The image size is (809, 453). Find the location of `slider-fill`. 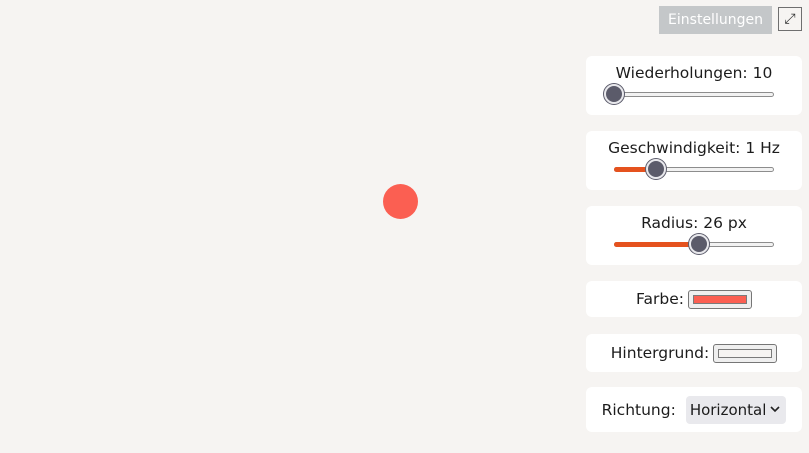

slider-fill is located at coordinates (656, 244).